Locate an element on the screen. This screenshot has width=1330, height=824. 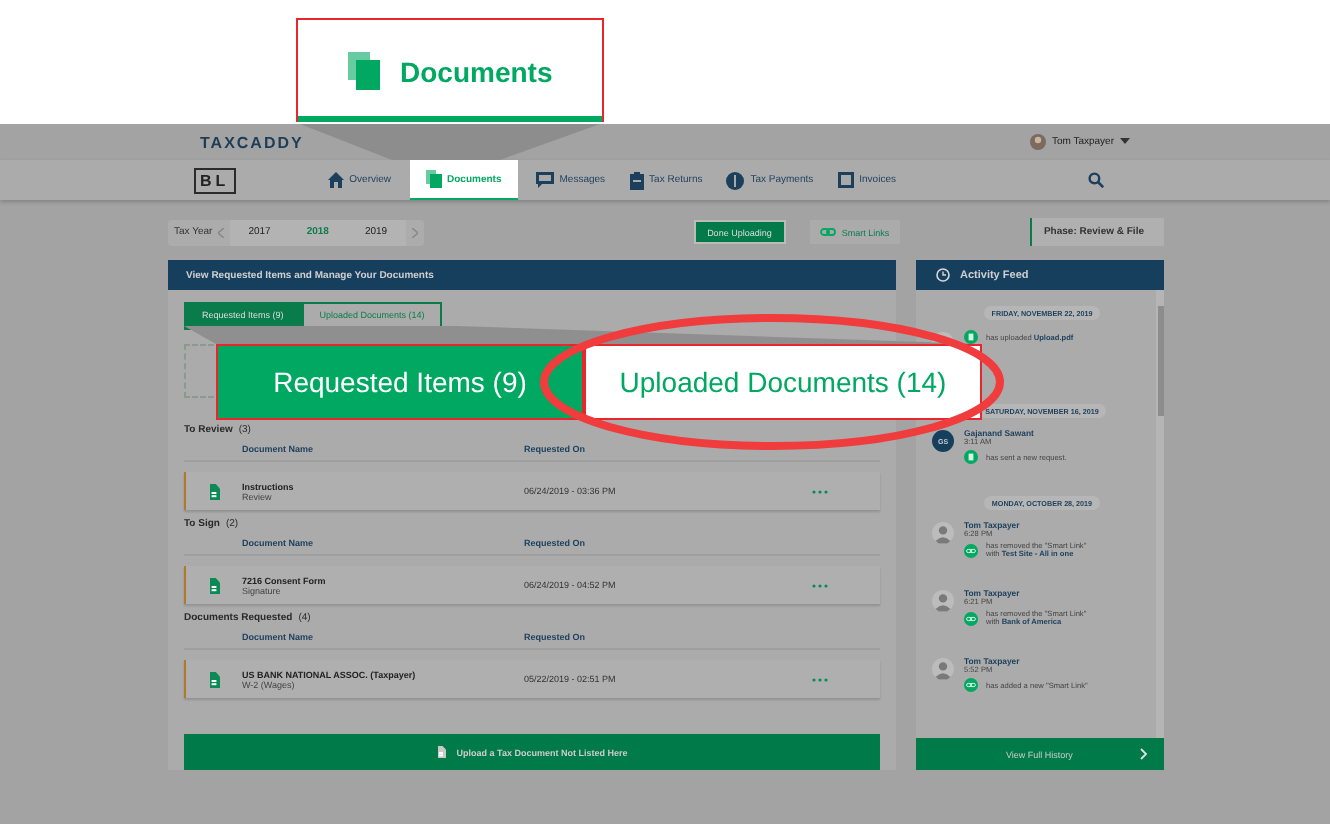
avatar-icon is located at coordinates (1037, 142).